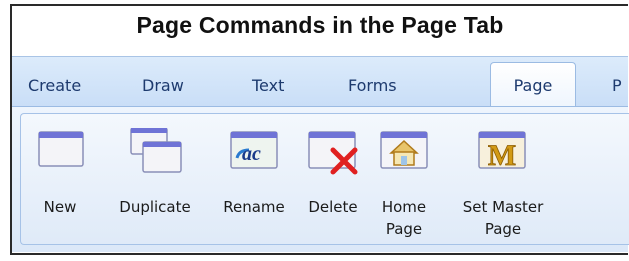 The image size is (629, 261). Describe the element at coordinates (533, 85) in the screenshot. I see `tab-page: Page` at that location.